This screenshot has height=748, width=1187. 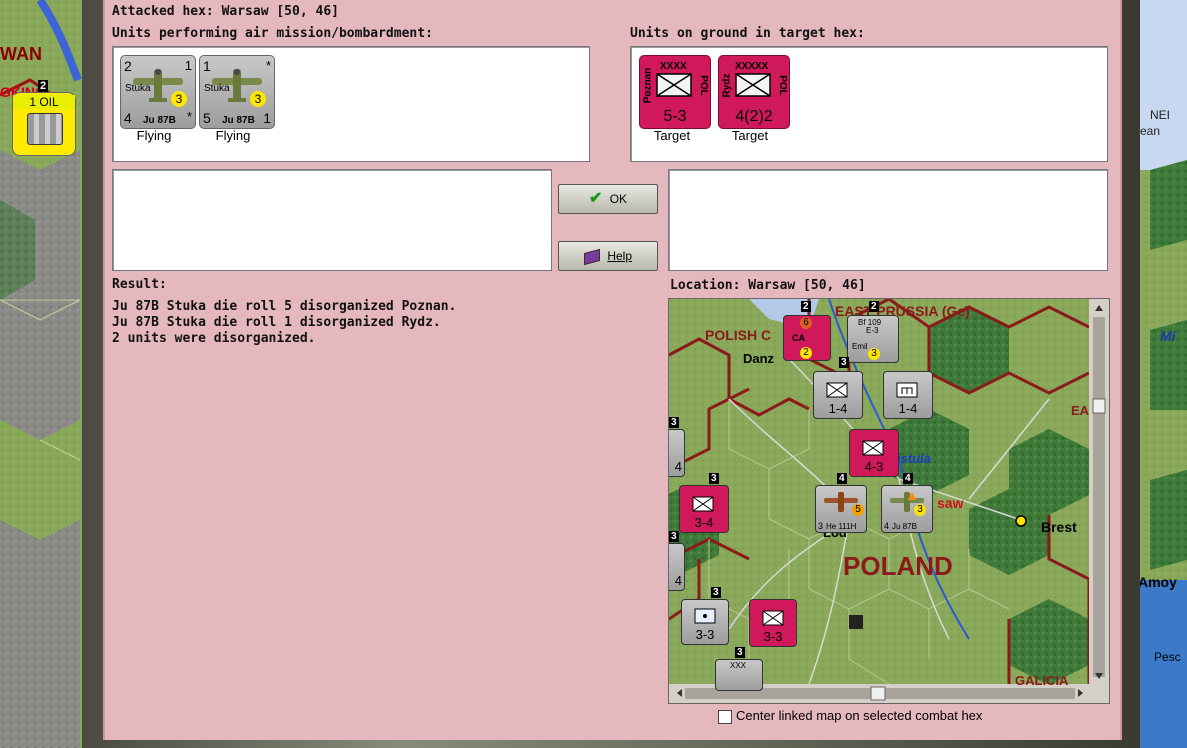 I want to click on ground-unit-poznan: XXXX Poznan POL 5-3, so click(x=675, y=92).